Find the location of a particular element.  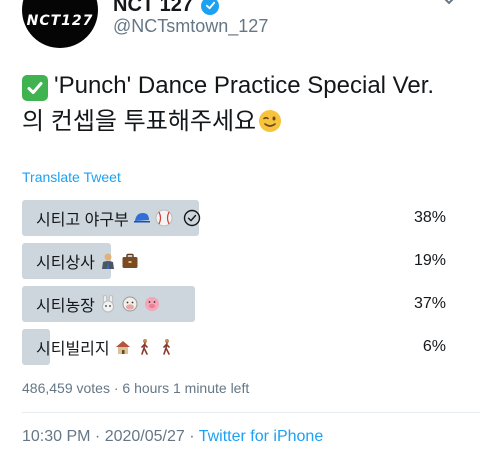

cow-face-icon is located at coordinates (130, 304).